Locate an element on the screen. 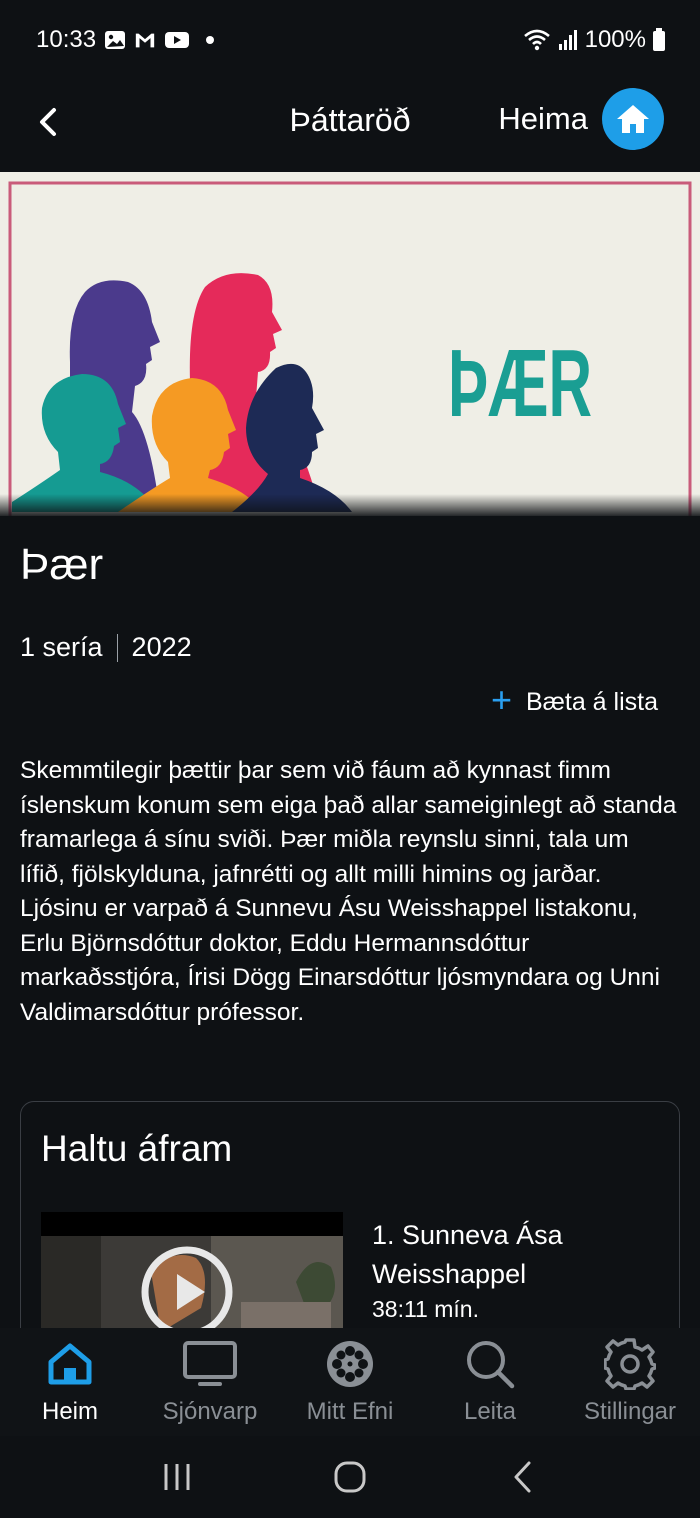  youtube-icon is located at coordinates (177, 40).